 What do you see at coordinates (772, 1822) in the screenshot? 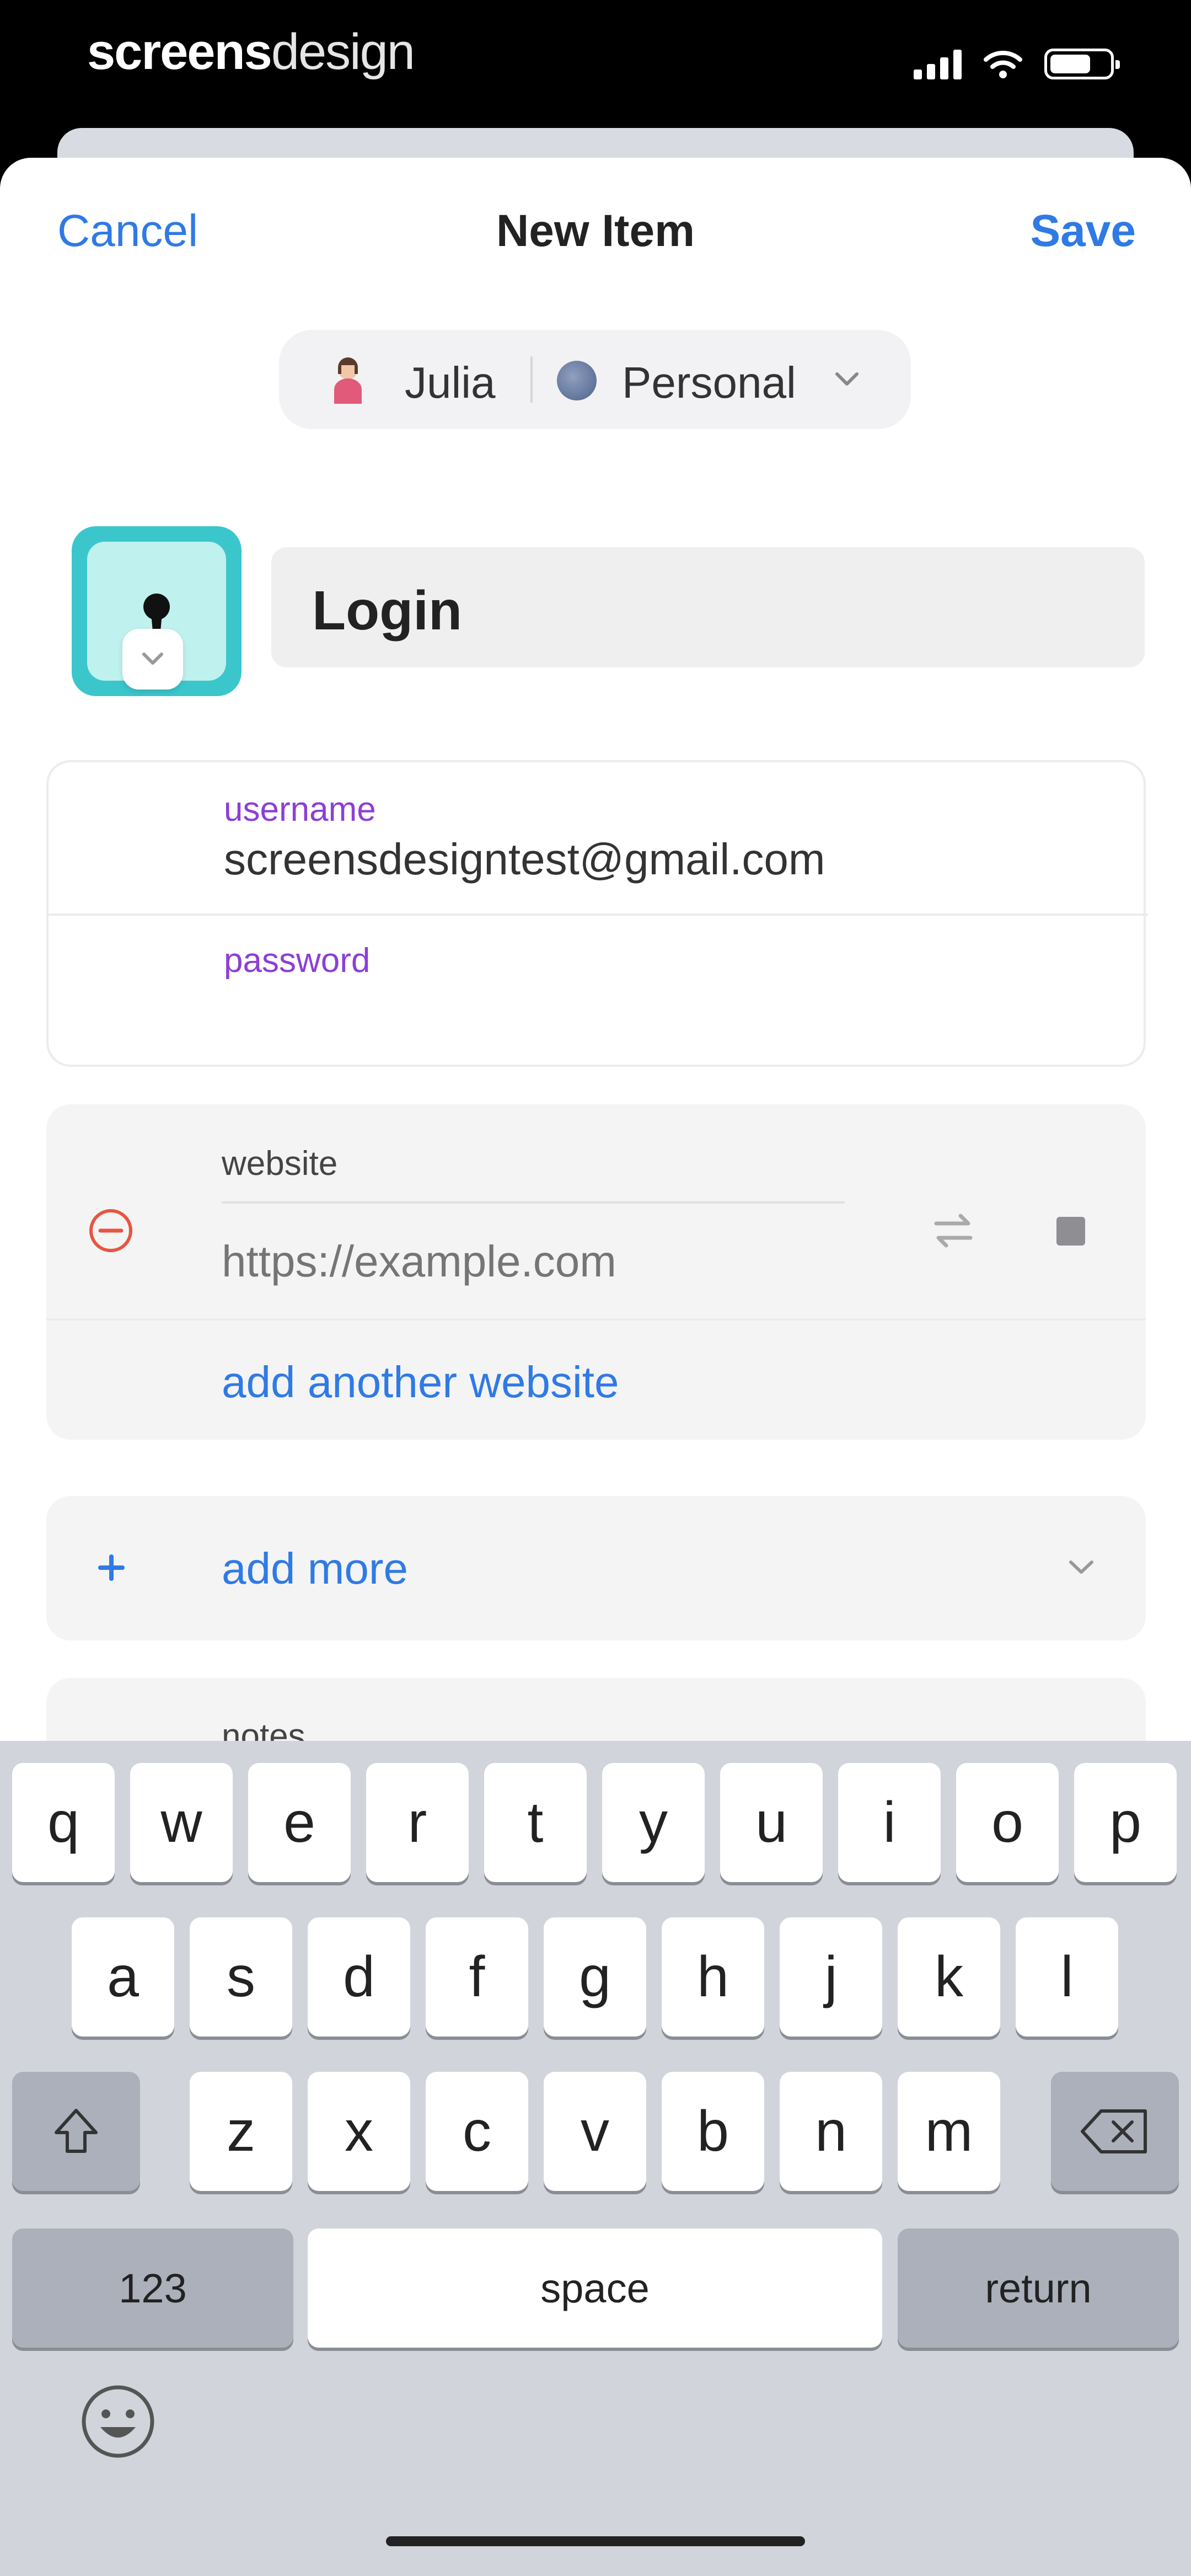
I see `key-u: u` at bounding box center [772, 1822].